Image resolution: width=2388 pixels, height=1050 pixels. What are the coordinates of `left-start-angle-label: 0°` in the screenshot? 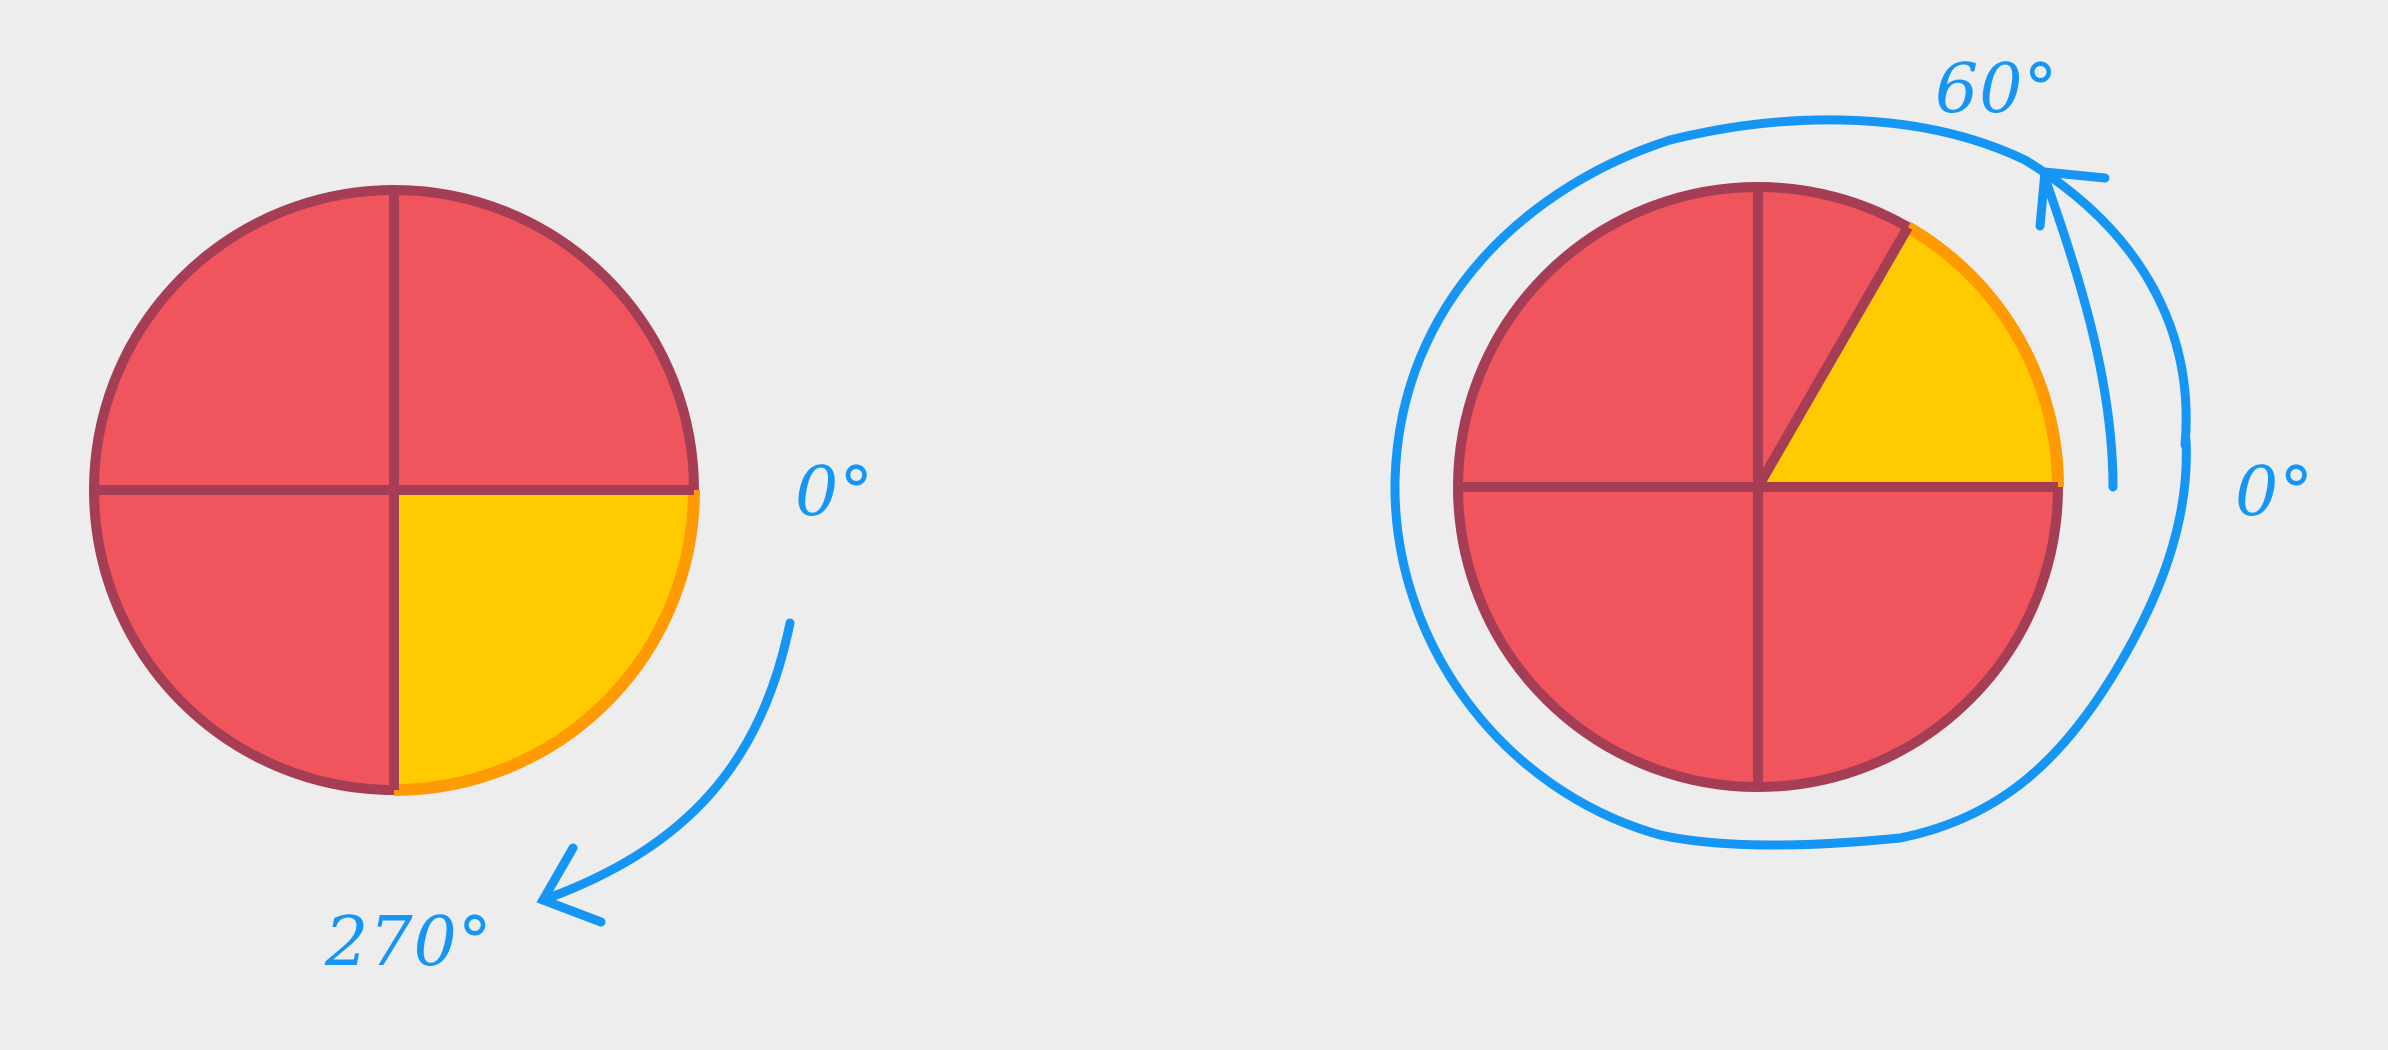 It's located at (834, 492).